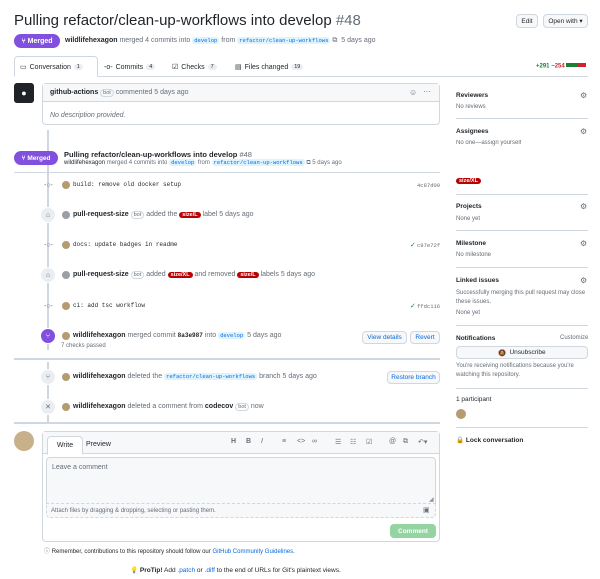 The image size is (600, 579). I want to click on label-size-xl: size/XL, so click(180, 275).